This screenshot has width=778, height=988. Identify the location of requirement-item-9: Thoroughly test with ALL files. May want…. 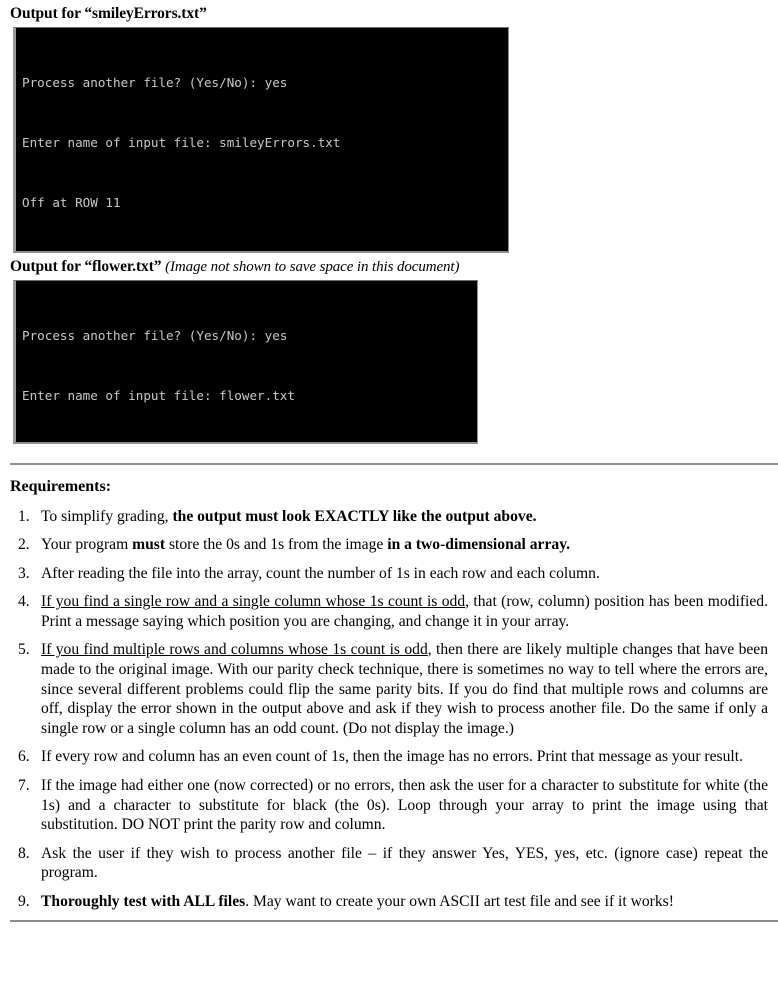
(389, 902).